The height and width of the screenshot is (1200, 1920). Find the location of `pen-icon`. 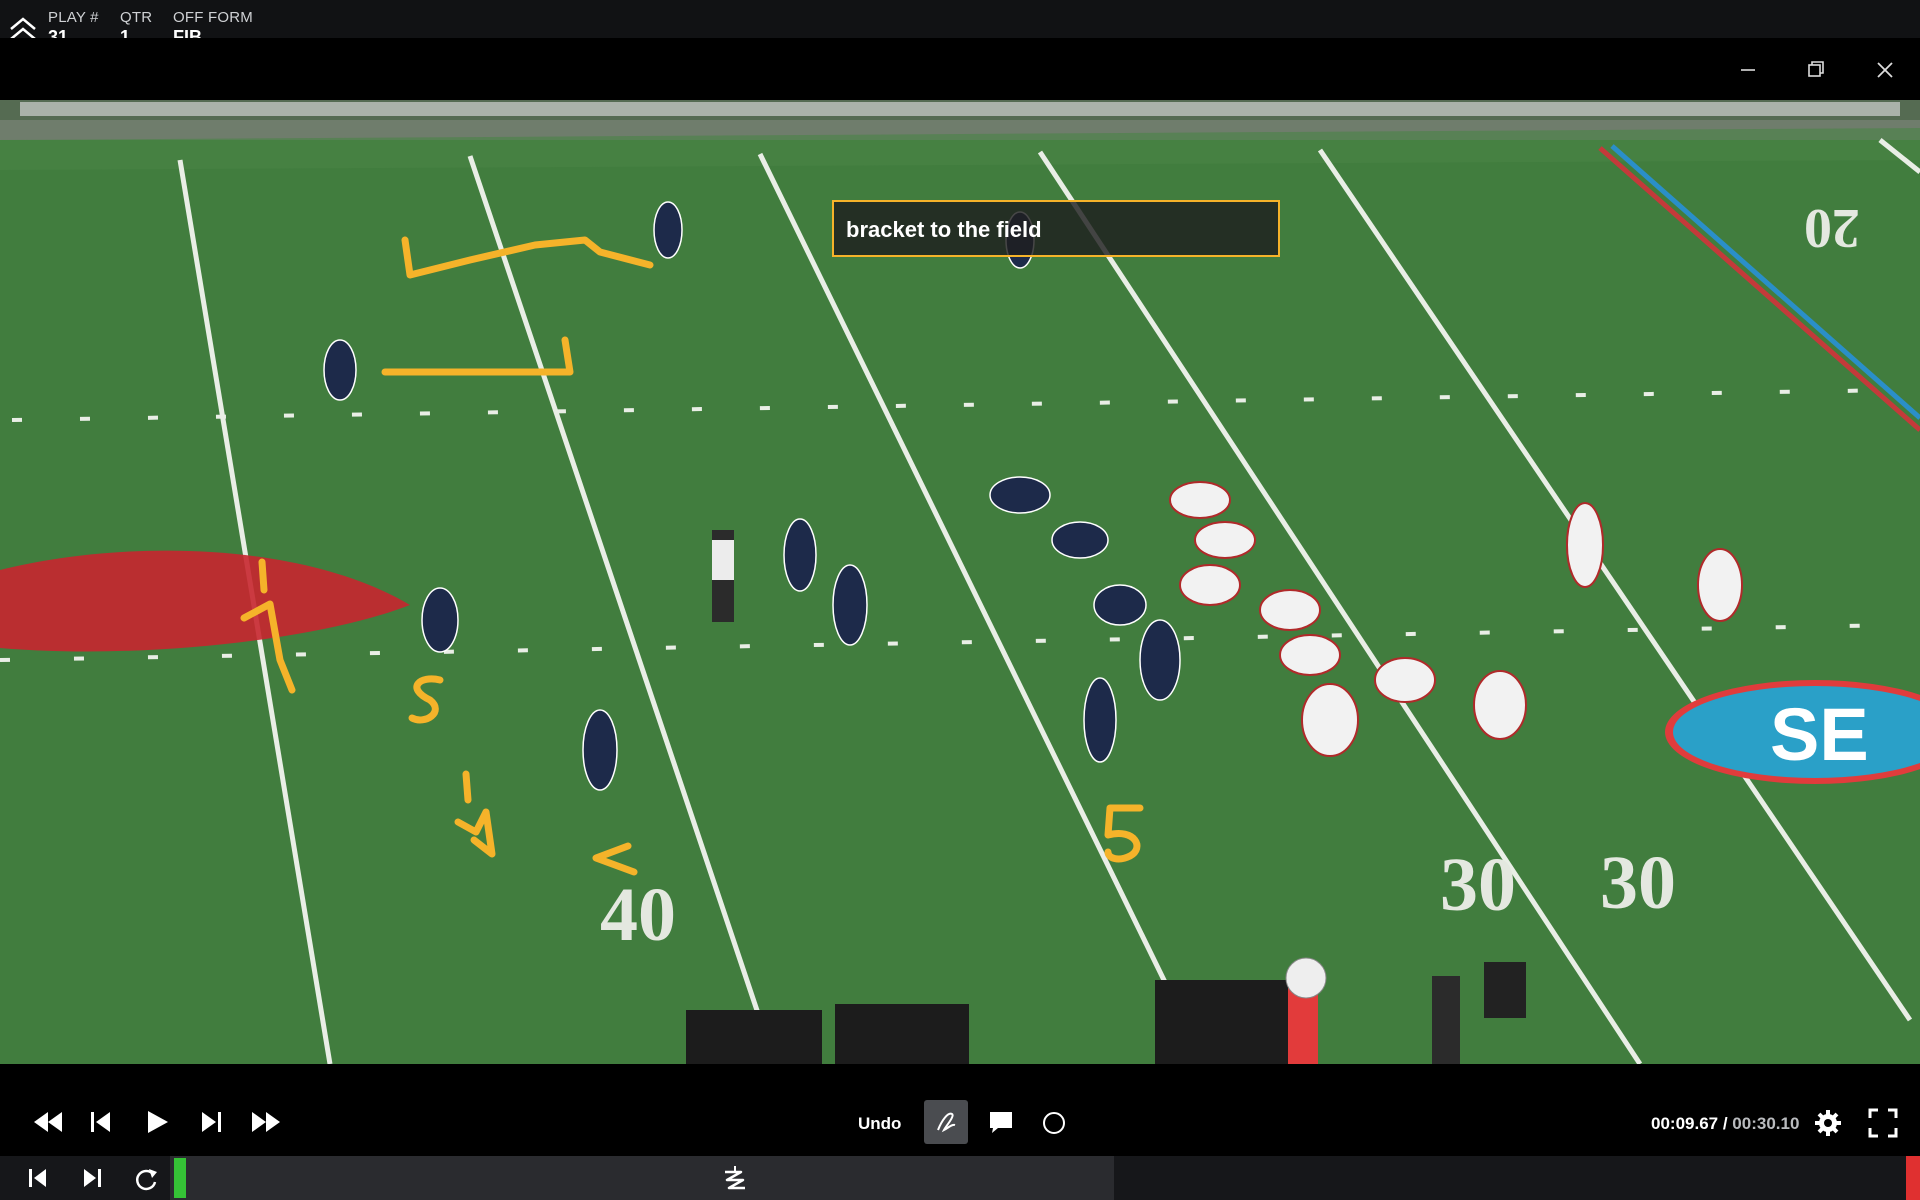

pen-icon is located at coordinates (946, 1122).